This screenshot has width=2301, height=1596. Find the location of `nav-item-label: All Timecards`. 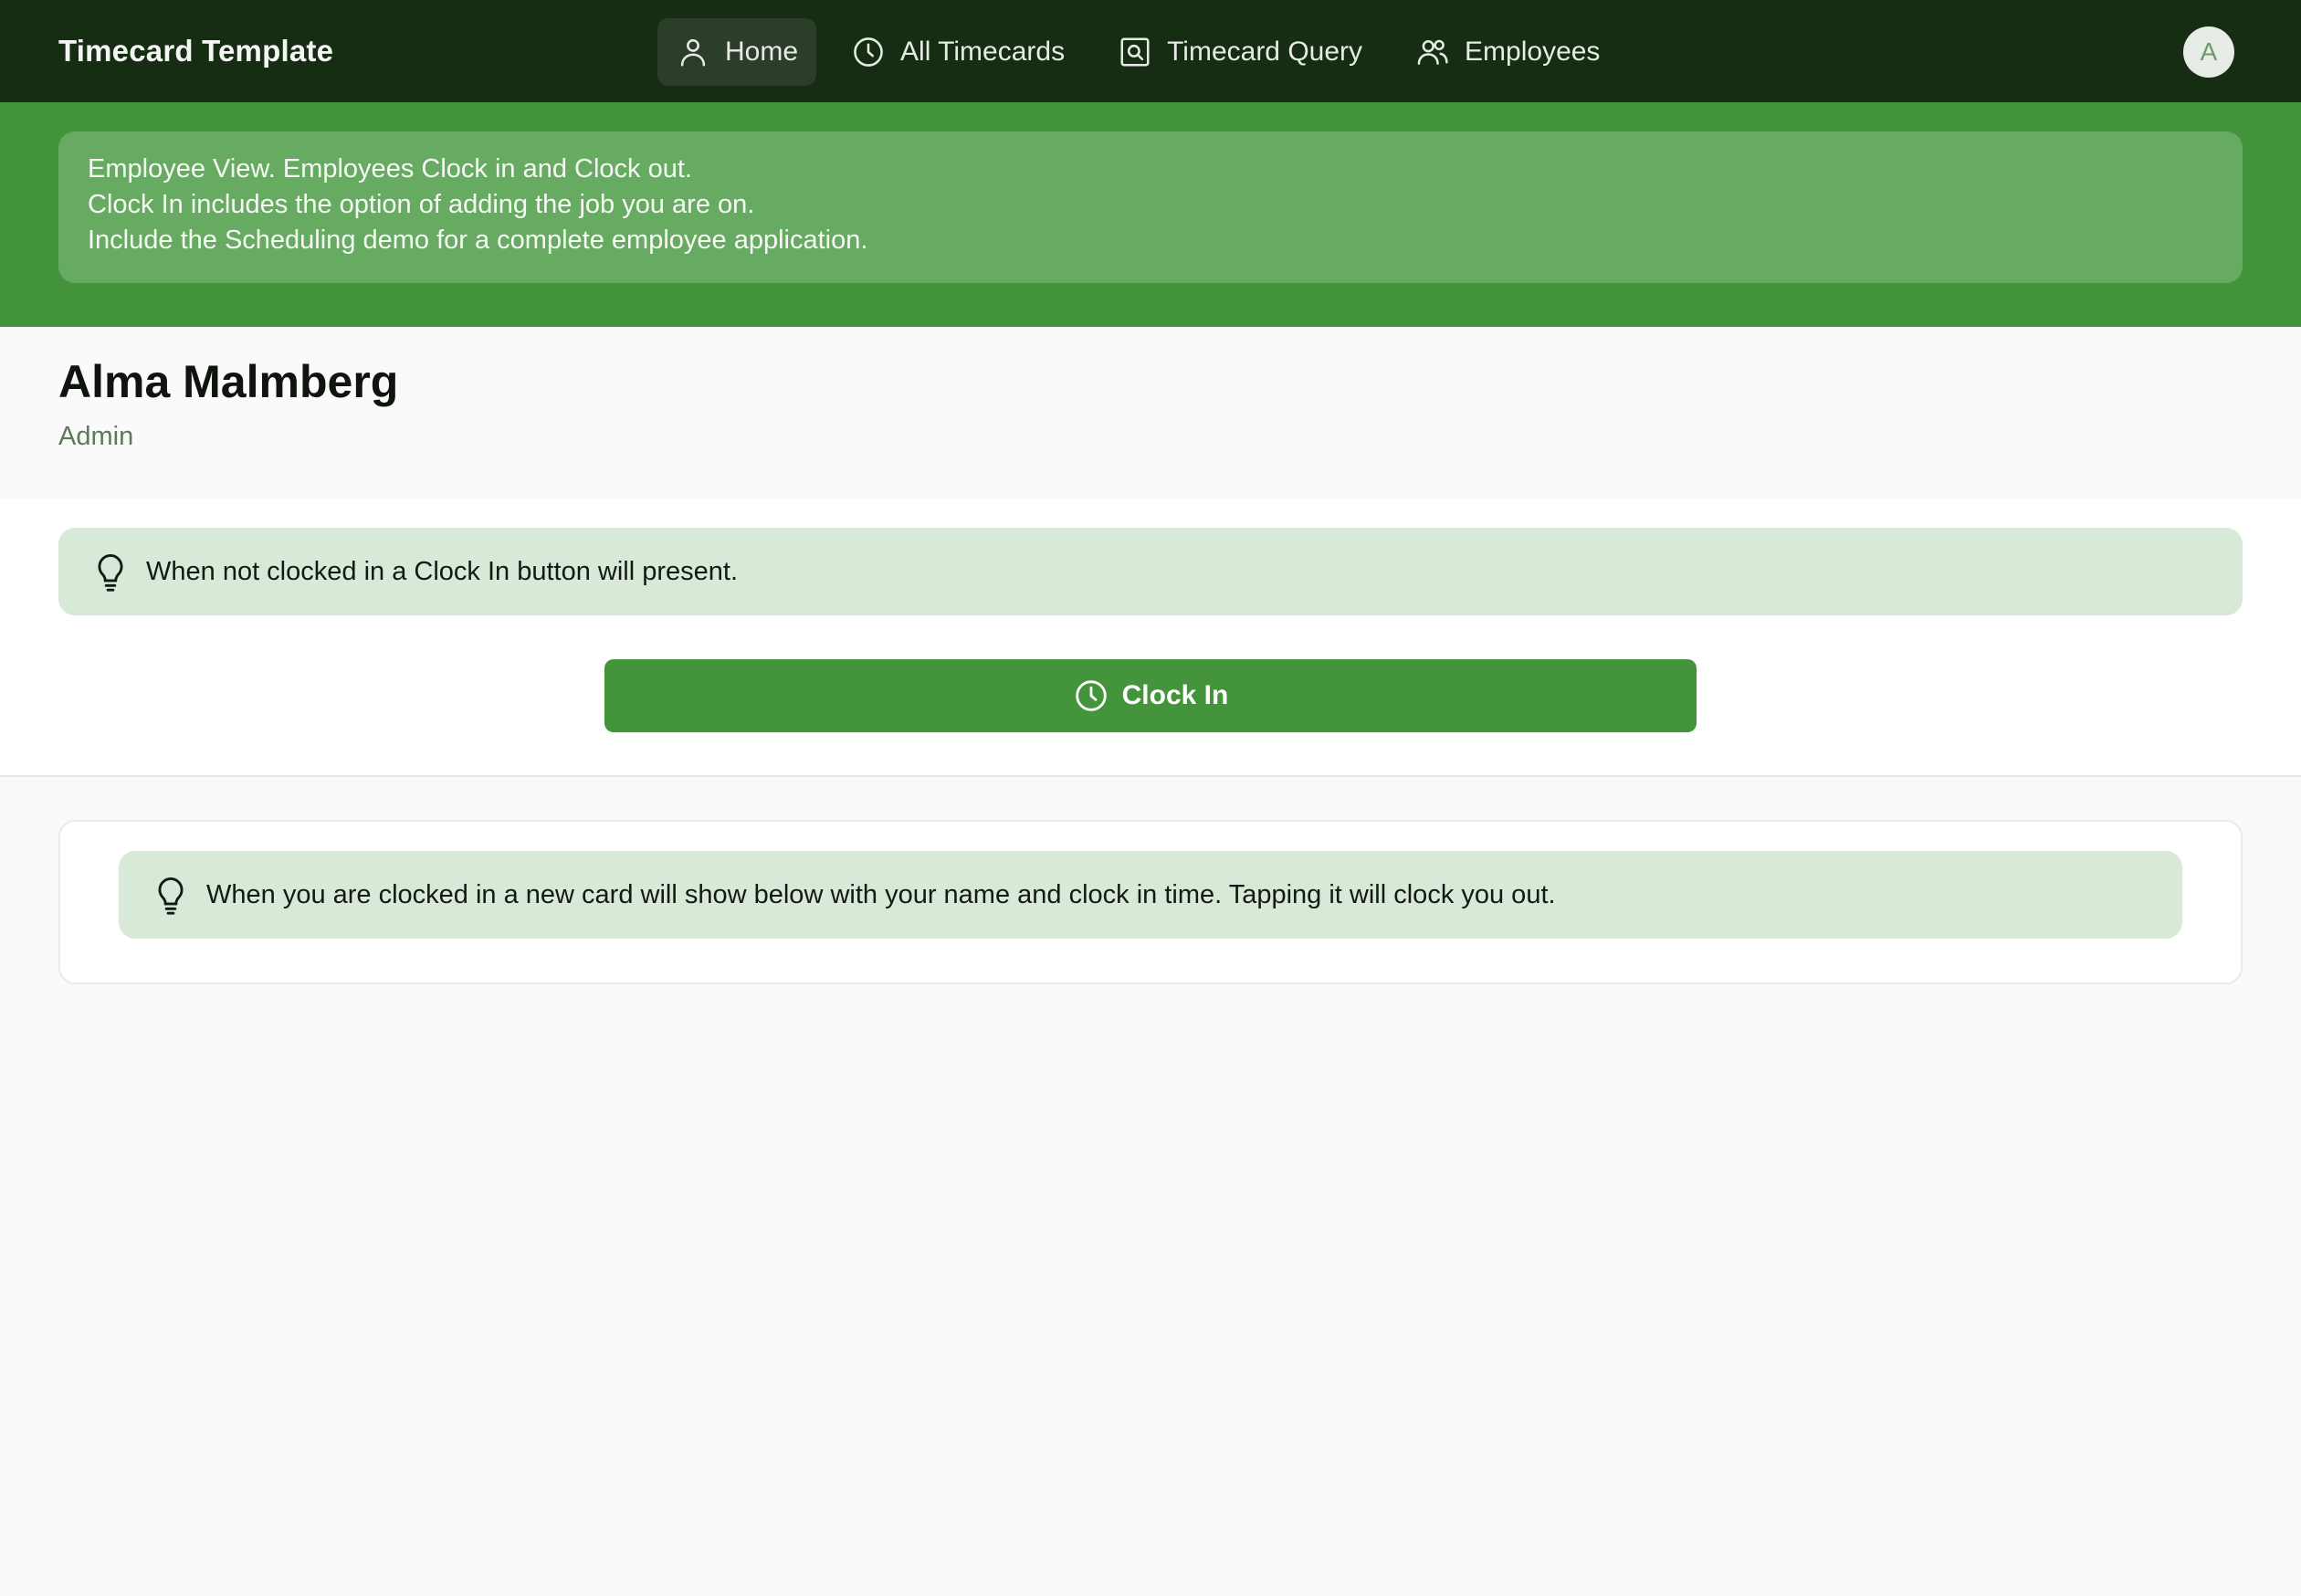

nav-item-label: All Timecards is located at coordinates (983, 52).